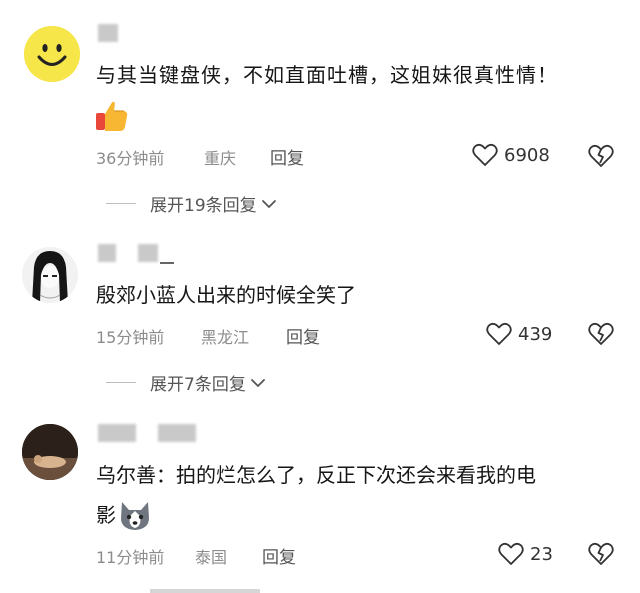 Image resolution: width=640 pixels, height=593 pixels. What do you see at coordinates (211, 557) in the screenshot?
I see `comment-location: 泰国` at bounding box center [211, 557].